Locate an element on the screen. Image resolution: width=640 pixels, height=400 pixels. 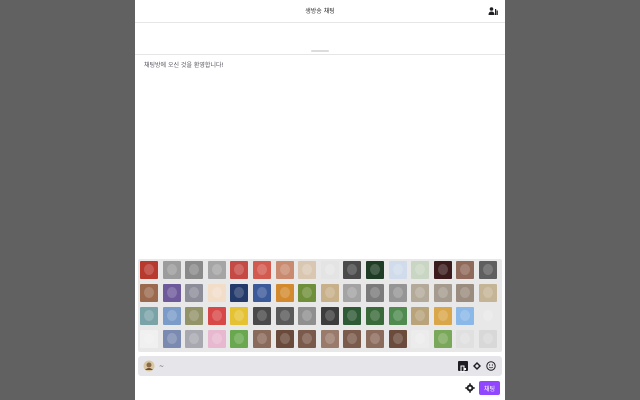
emote-hands is located at coordinates (307, 270).